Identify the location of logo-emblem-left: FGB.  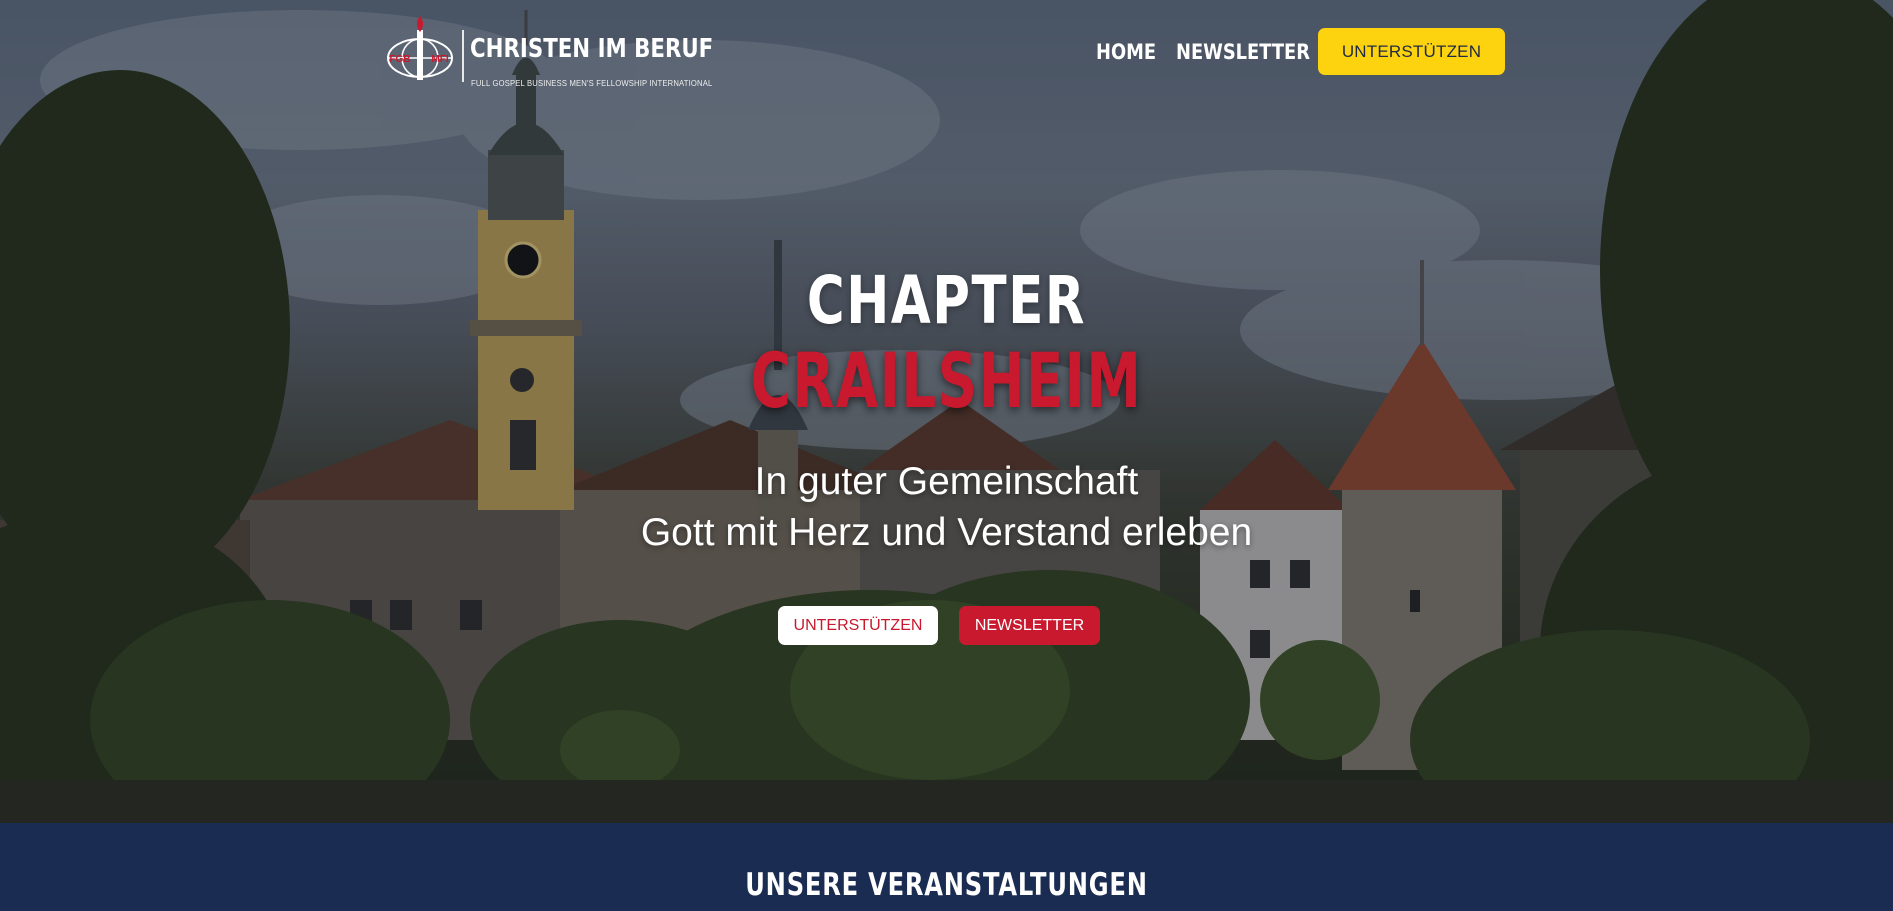
(399, 59).